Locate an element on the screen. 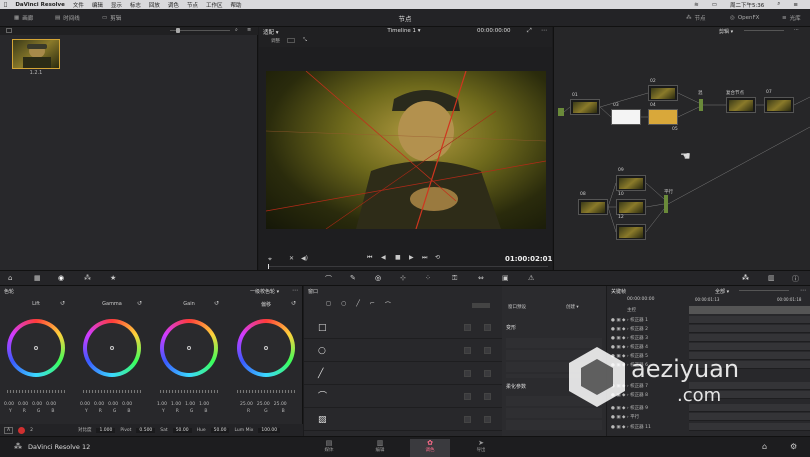 Image resolution: width=810 pixels, height=457 pixels. scopes-icon: ▥ is located at coordinates (771, 278).